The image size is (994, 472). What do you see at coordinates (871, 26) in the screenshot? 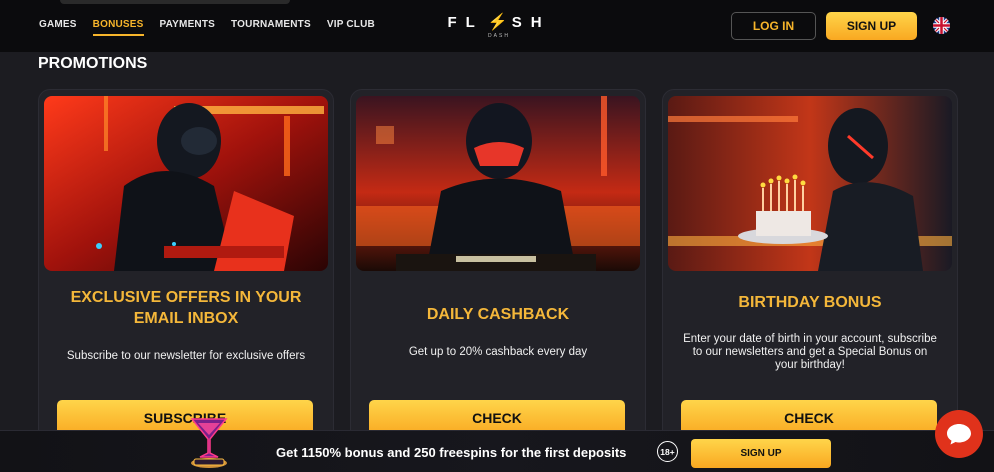
I see `signup-button: SIGN UP` at bounding box center [871, 26].